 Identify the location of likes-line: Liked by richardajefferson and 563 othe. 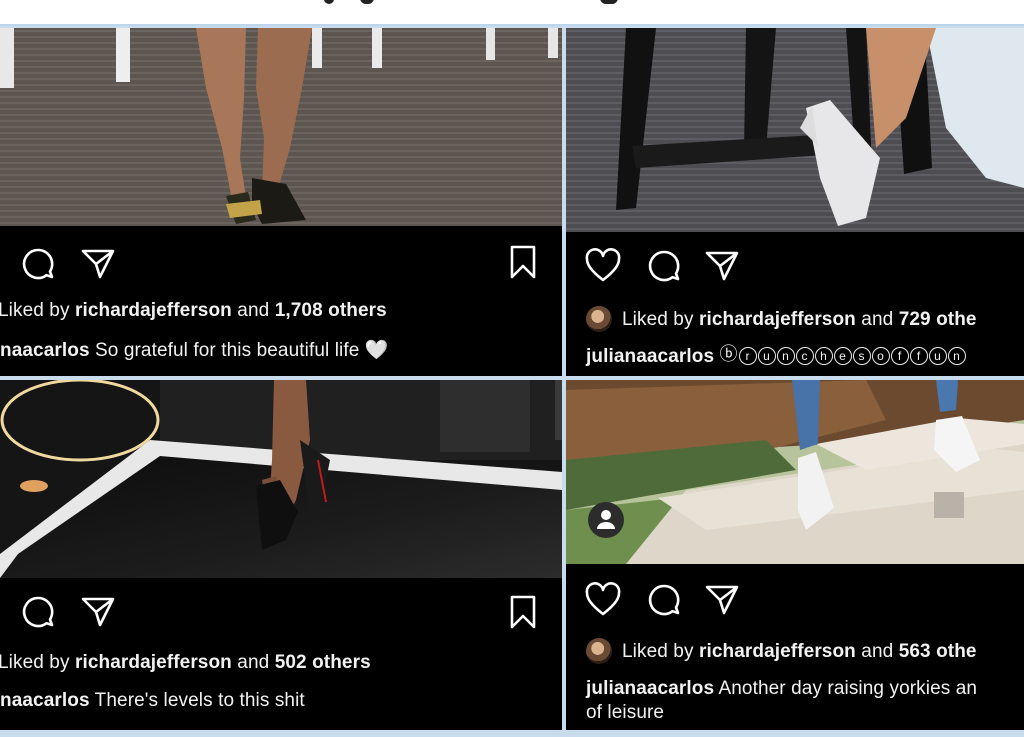
(799, 652).